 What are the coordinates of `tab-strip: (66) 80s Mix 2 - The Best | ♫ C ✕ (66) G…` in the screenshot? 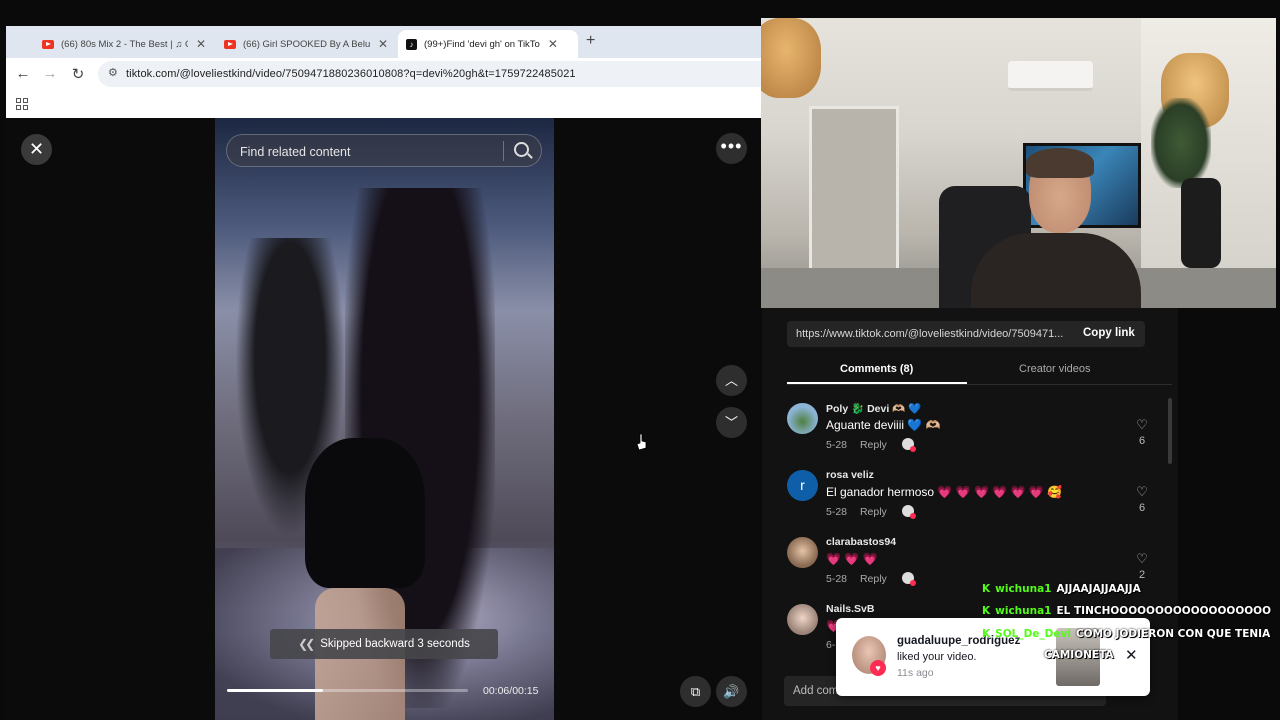 It's located at (383, 42).